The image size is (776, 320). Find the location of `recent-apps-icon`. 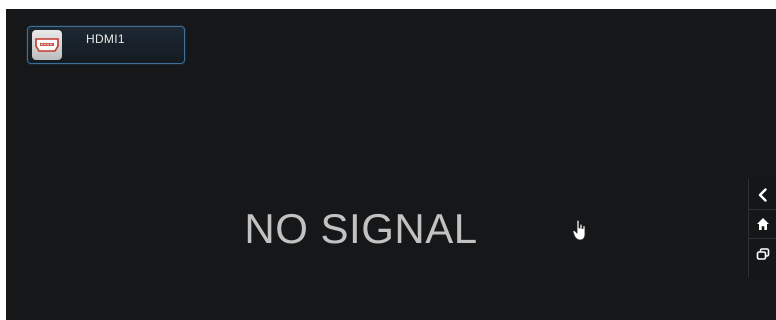

recent-apps-icon is located at coordinates (763, 255).